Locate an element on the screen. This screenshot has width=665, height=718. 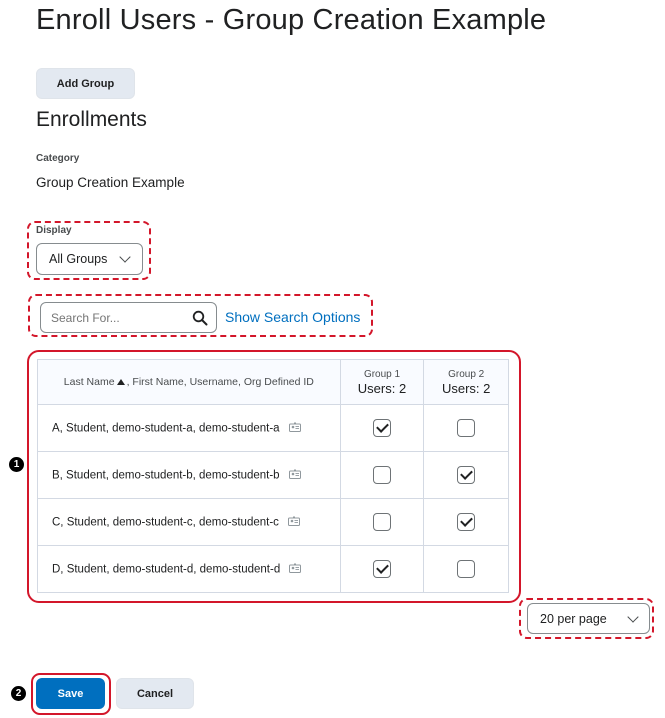
per-page-value: 20 per page is located at coordinates (573, 618).